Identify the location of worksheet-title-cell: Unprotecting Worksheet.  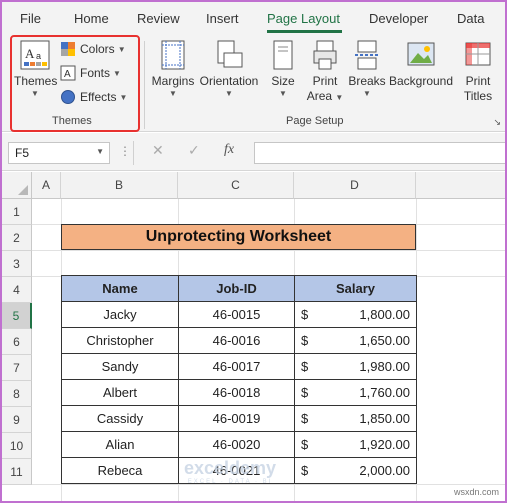
(238, 237).